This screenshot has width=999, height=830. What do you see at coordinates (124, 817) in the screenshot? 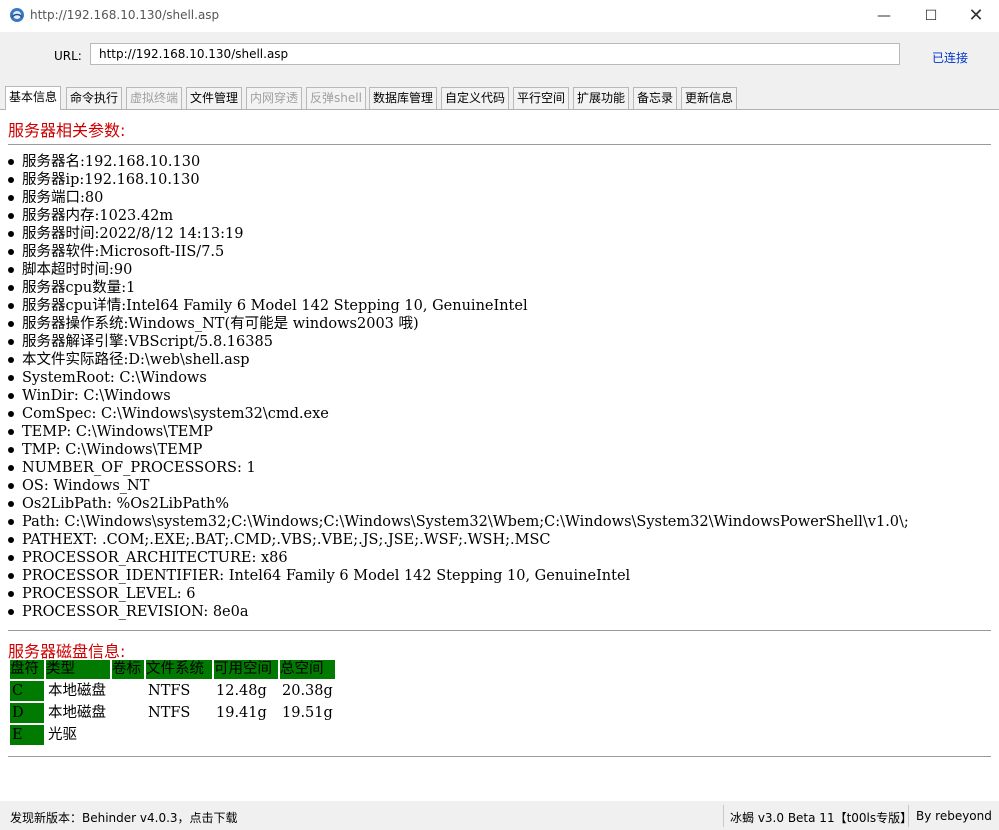
I see `update-notice-link: 发现新版本：Behinder v4.0.3，点击下载` at bounding box center [124, 817].